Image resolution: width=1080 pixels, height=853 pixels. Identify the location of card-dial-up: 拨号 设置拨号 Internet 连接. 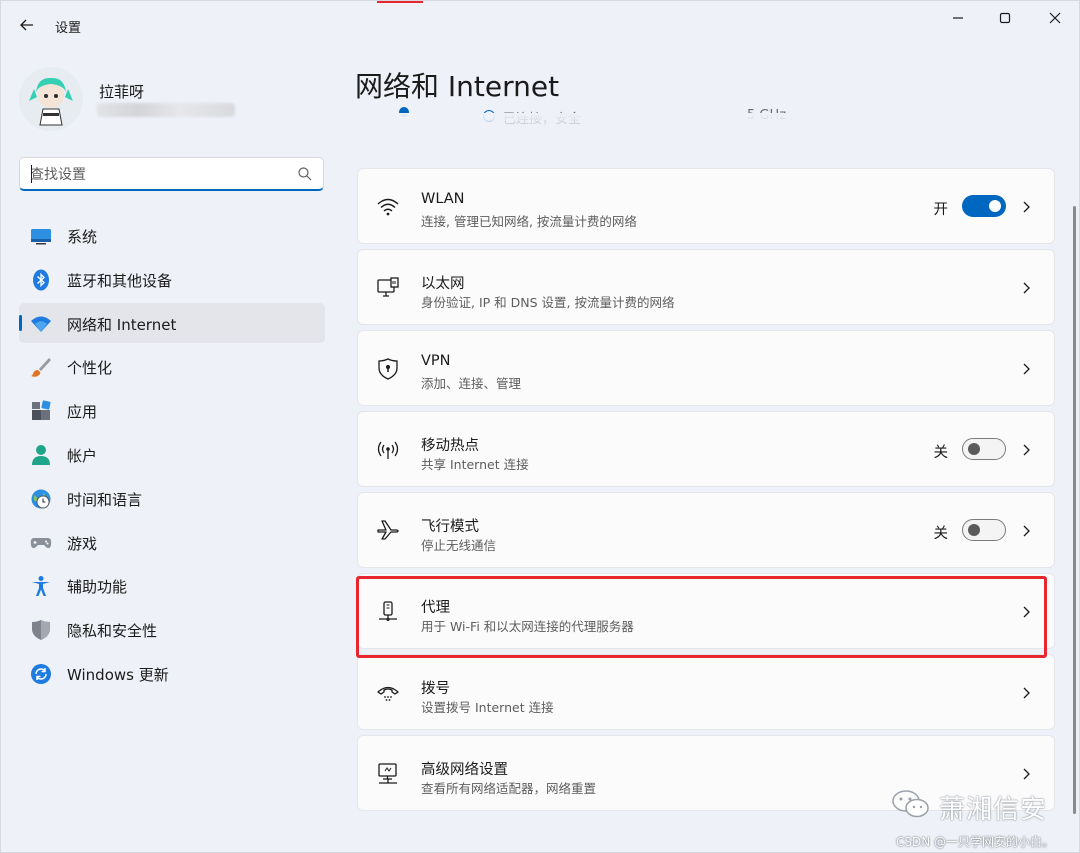
(706, 692).